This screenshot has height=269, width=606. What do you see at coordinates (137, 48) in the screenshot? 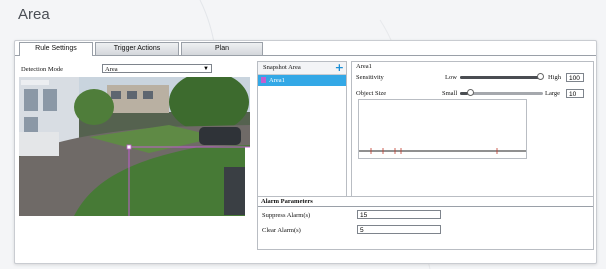
I see `tab-trigger-actions: Trigger Actions` at bounding box center [137, 48].